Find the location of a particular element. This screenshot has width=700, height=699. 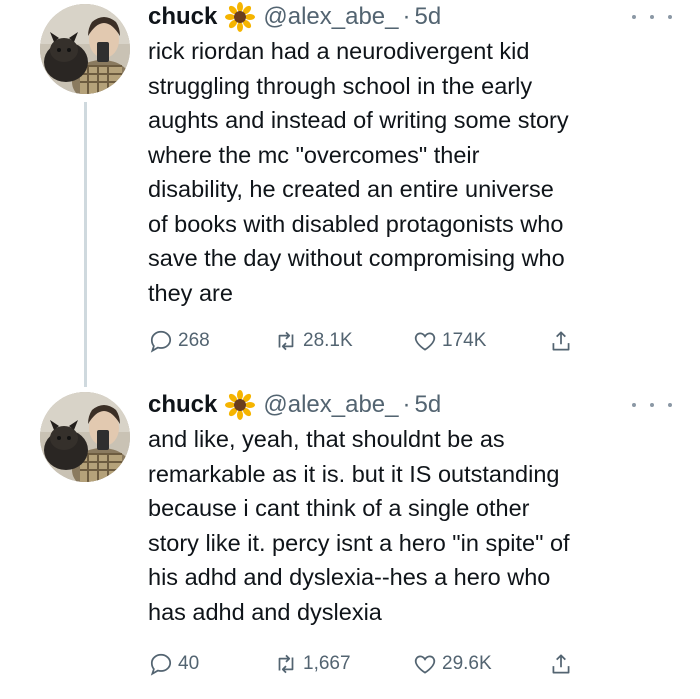

thread-line is located at coordinates (85, 244).